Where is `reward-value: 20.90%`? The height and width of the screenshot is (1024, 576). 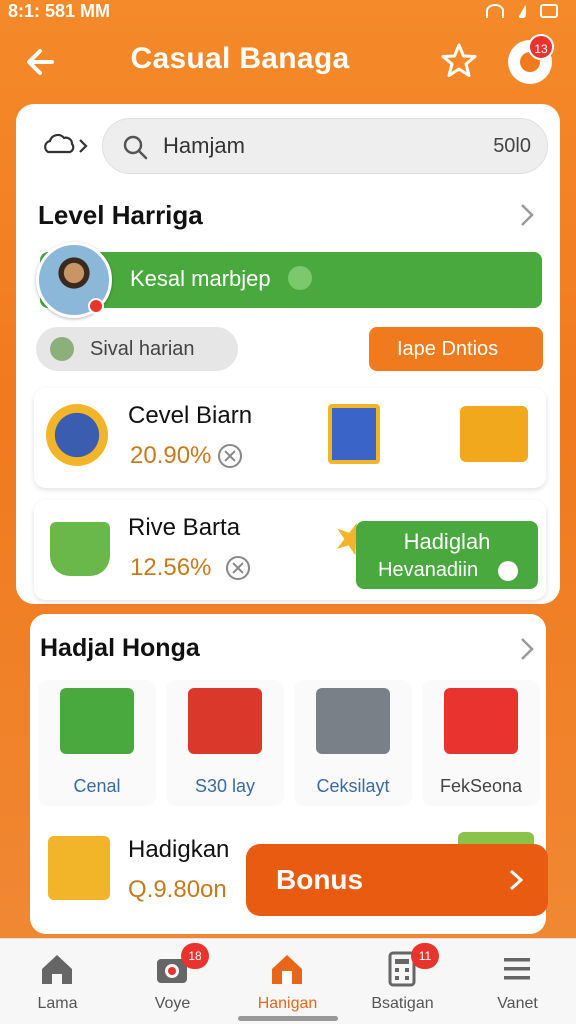
reward-value: 20.90% is located at coordinates (171, 455).